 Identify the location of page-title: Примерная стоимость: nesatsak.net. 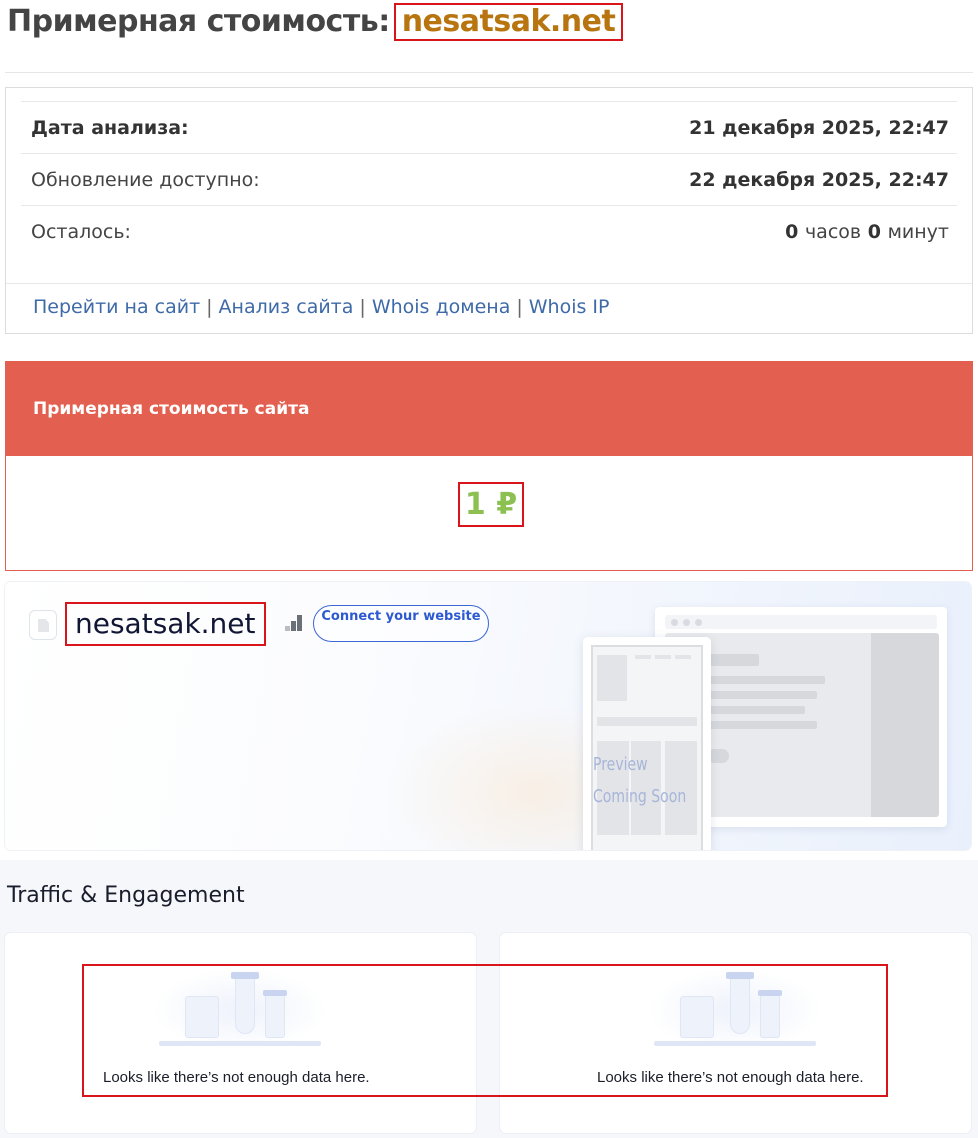
(315, 22).